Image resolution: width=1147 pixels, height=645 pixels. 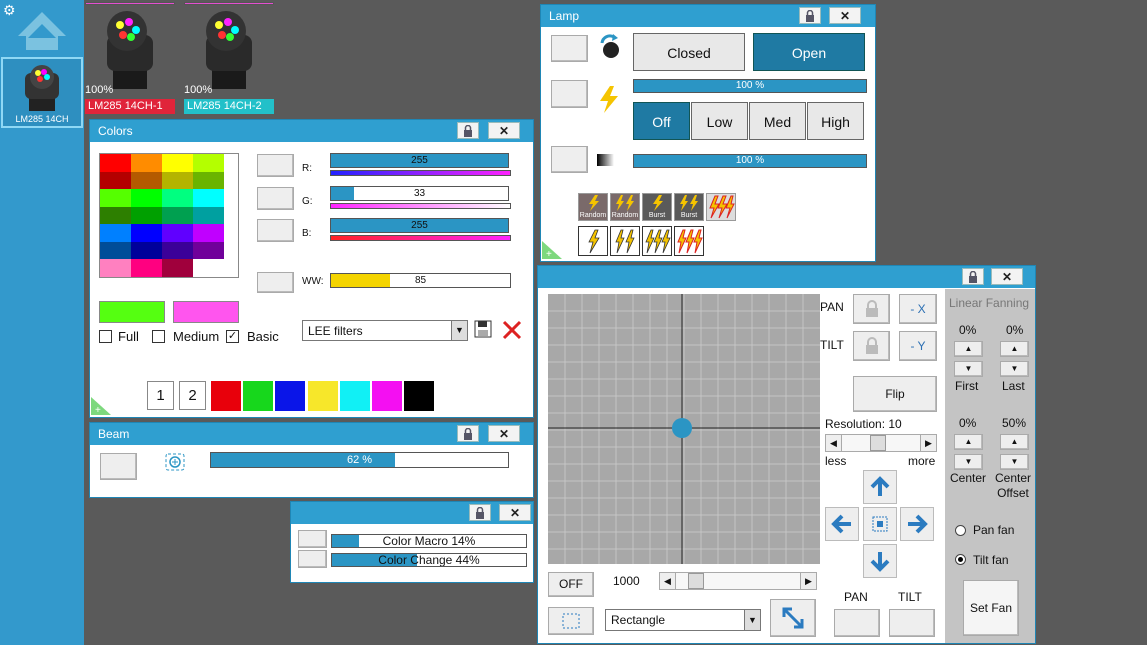 What do you see at coordinates (918, 309) in the screenshot?
I see `minus-x-button: - X` at bounding box center [918, 309].